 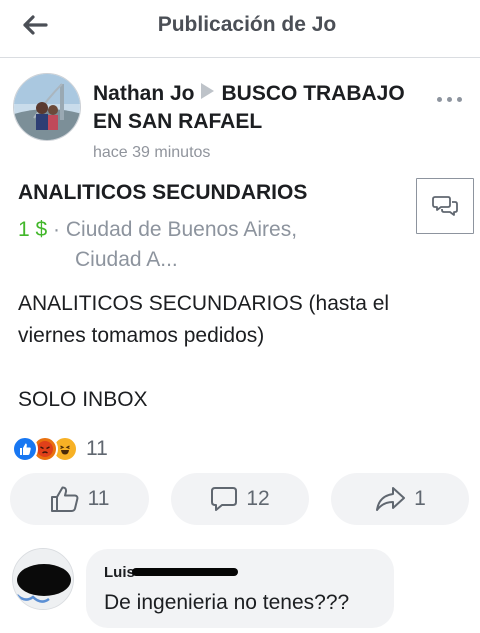 I want to click on share-button: 1, so click(x=400, y=499).